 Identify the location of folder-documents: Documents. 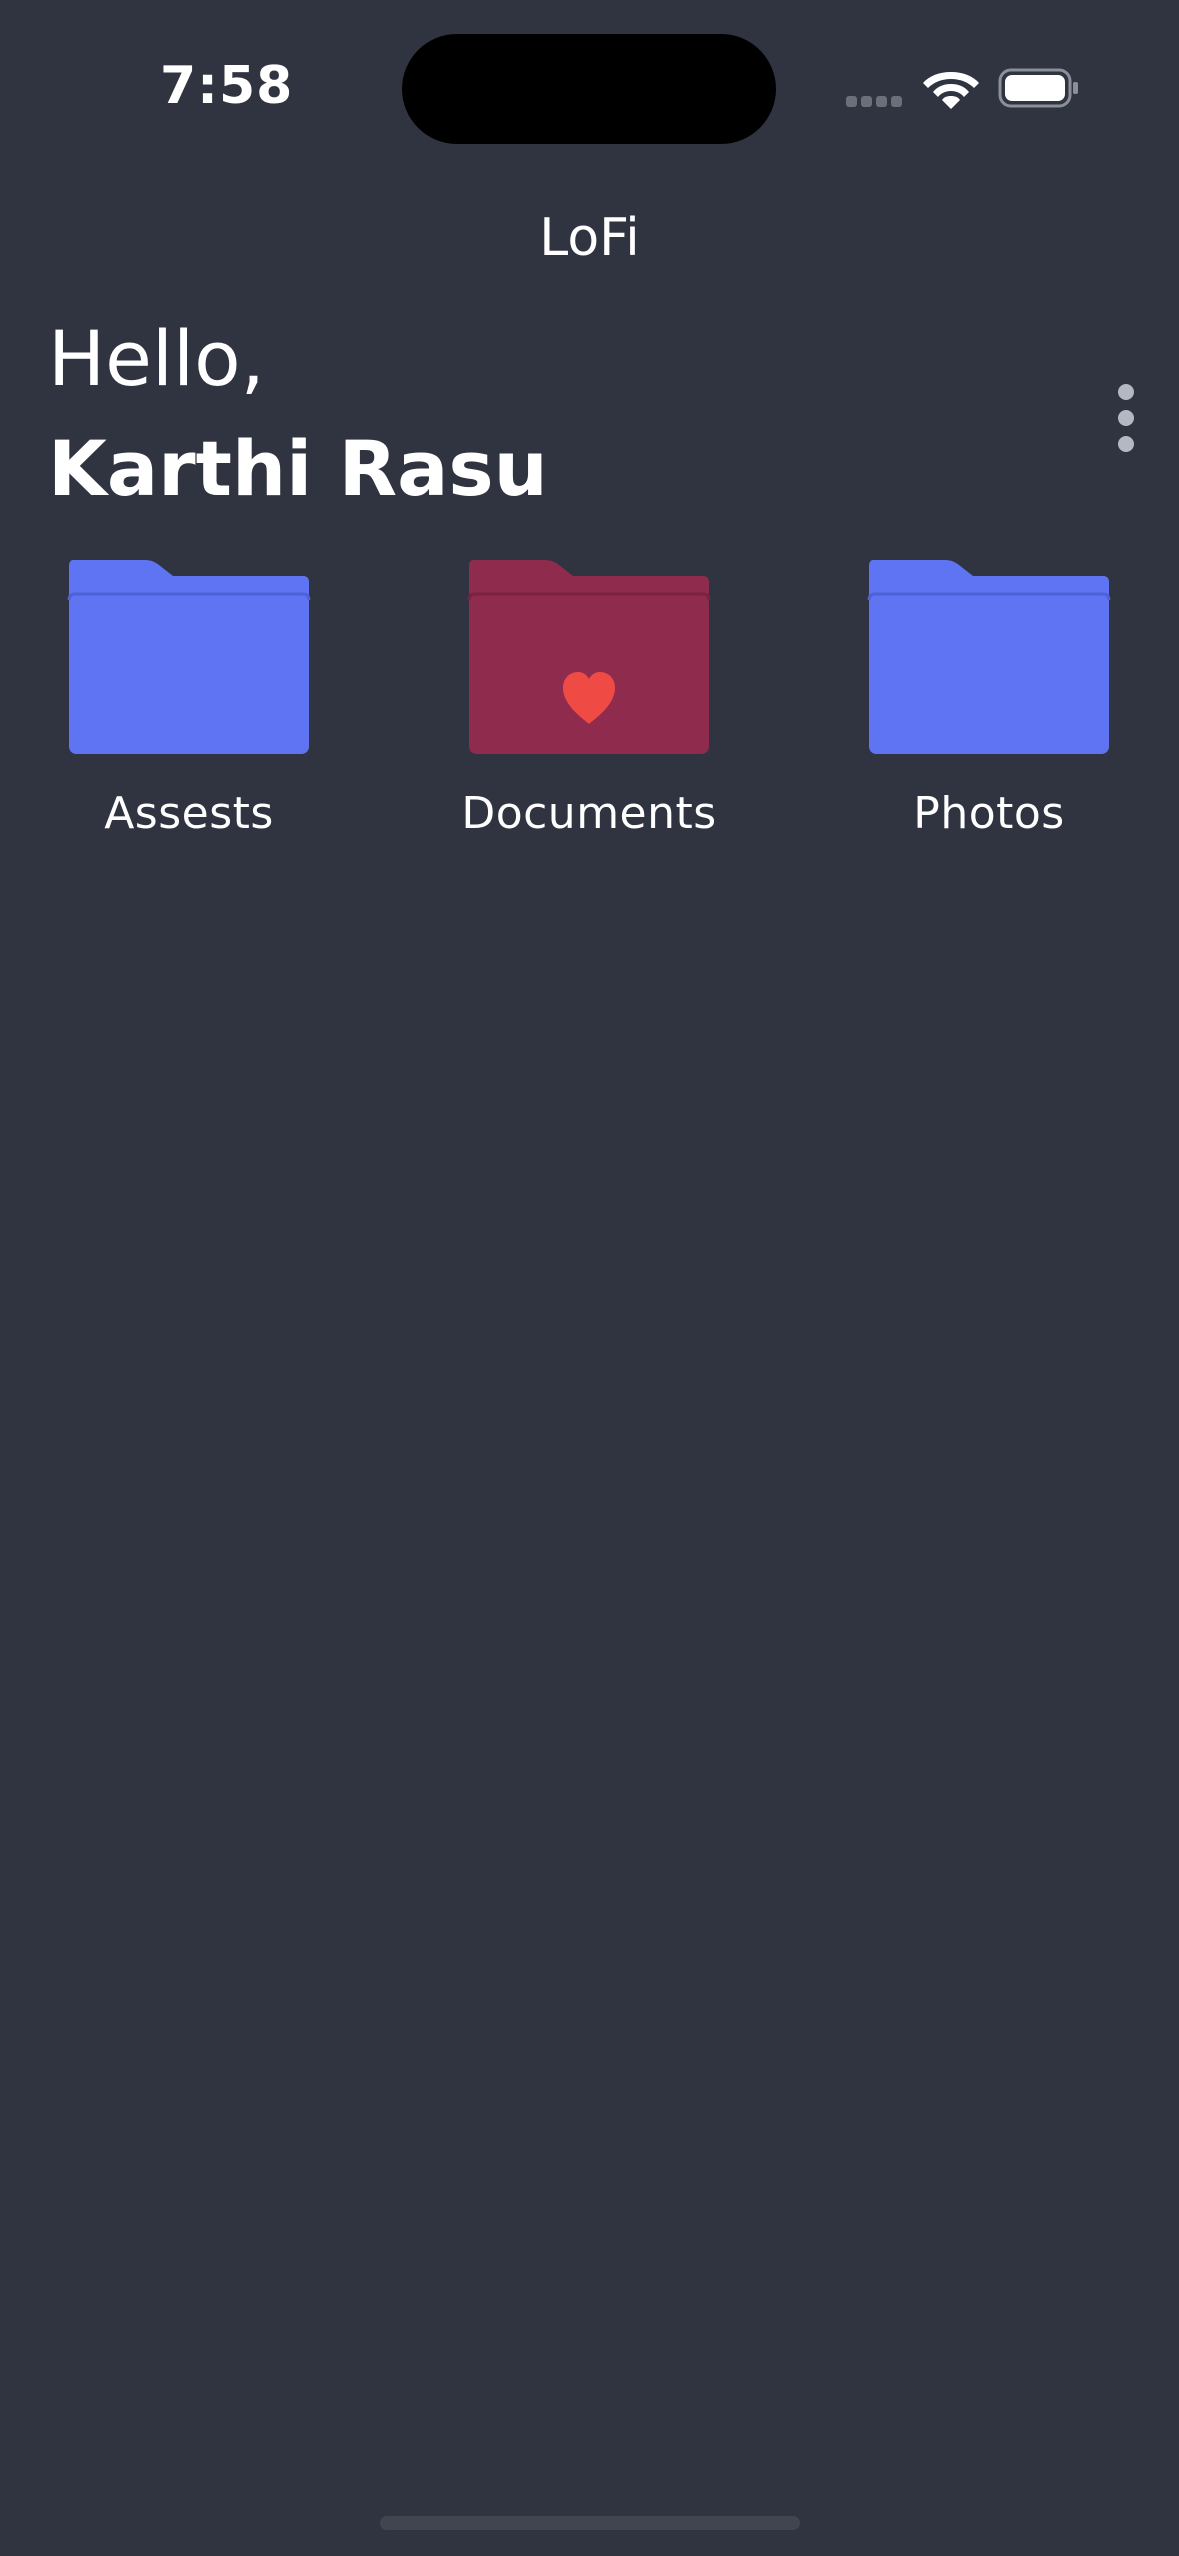
(589, 710).